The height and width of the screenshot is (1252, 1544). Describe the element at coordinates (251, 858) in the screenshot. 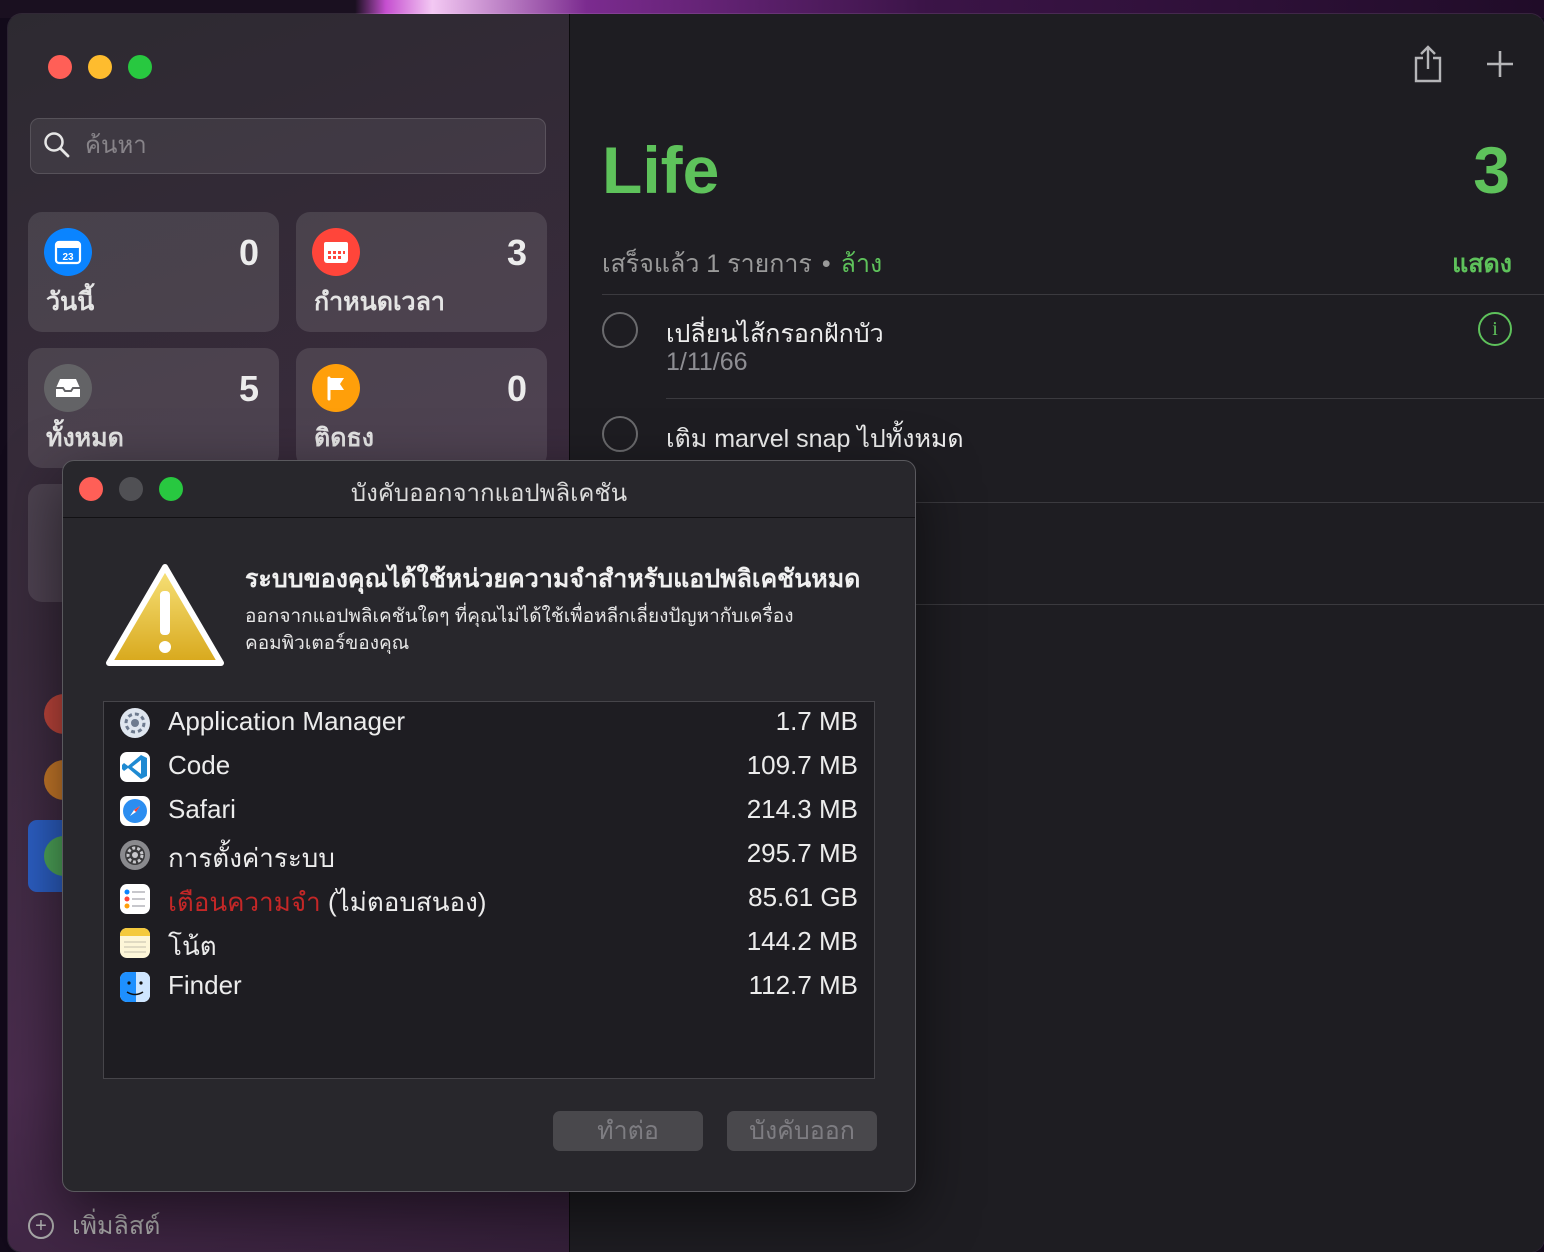

I see `app-name: การตั้งค่าระบบ` at that location.